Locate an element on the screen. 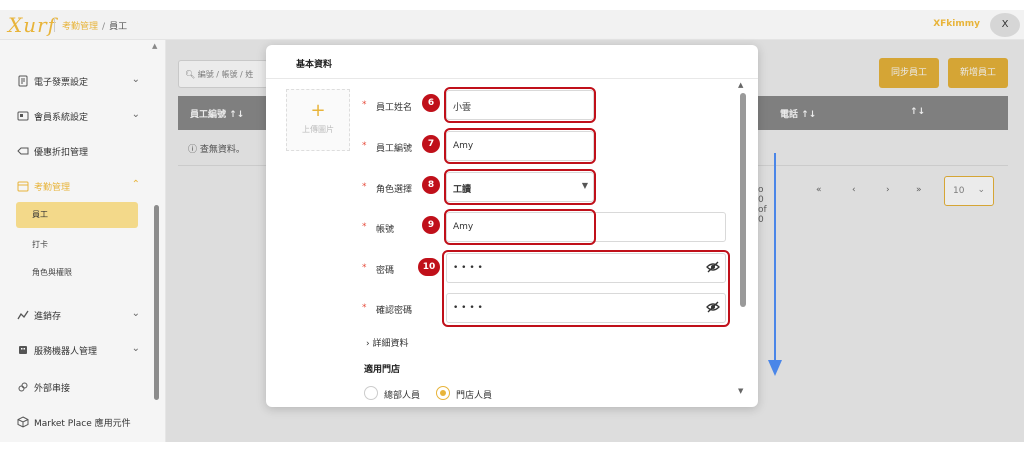 The width and height of the screenshot is (1024, 455). details-label: 詳細資料 is located at coordinates (390, 344).